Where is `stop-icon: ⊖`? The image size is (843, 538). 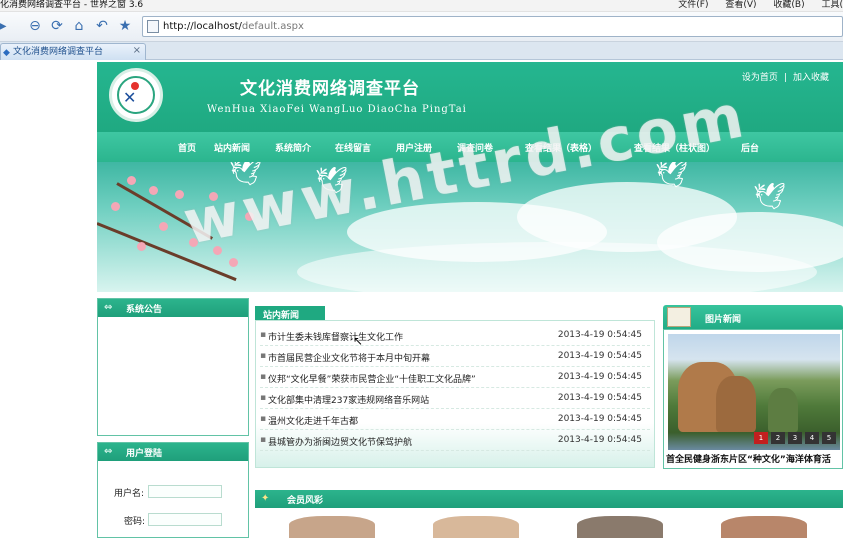
stop-icon: ⊖ is located at coordinates (35, 26).